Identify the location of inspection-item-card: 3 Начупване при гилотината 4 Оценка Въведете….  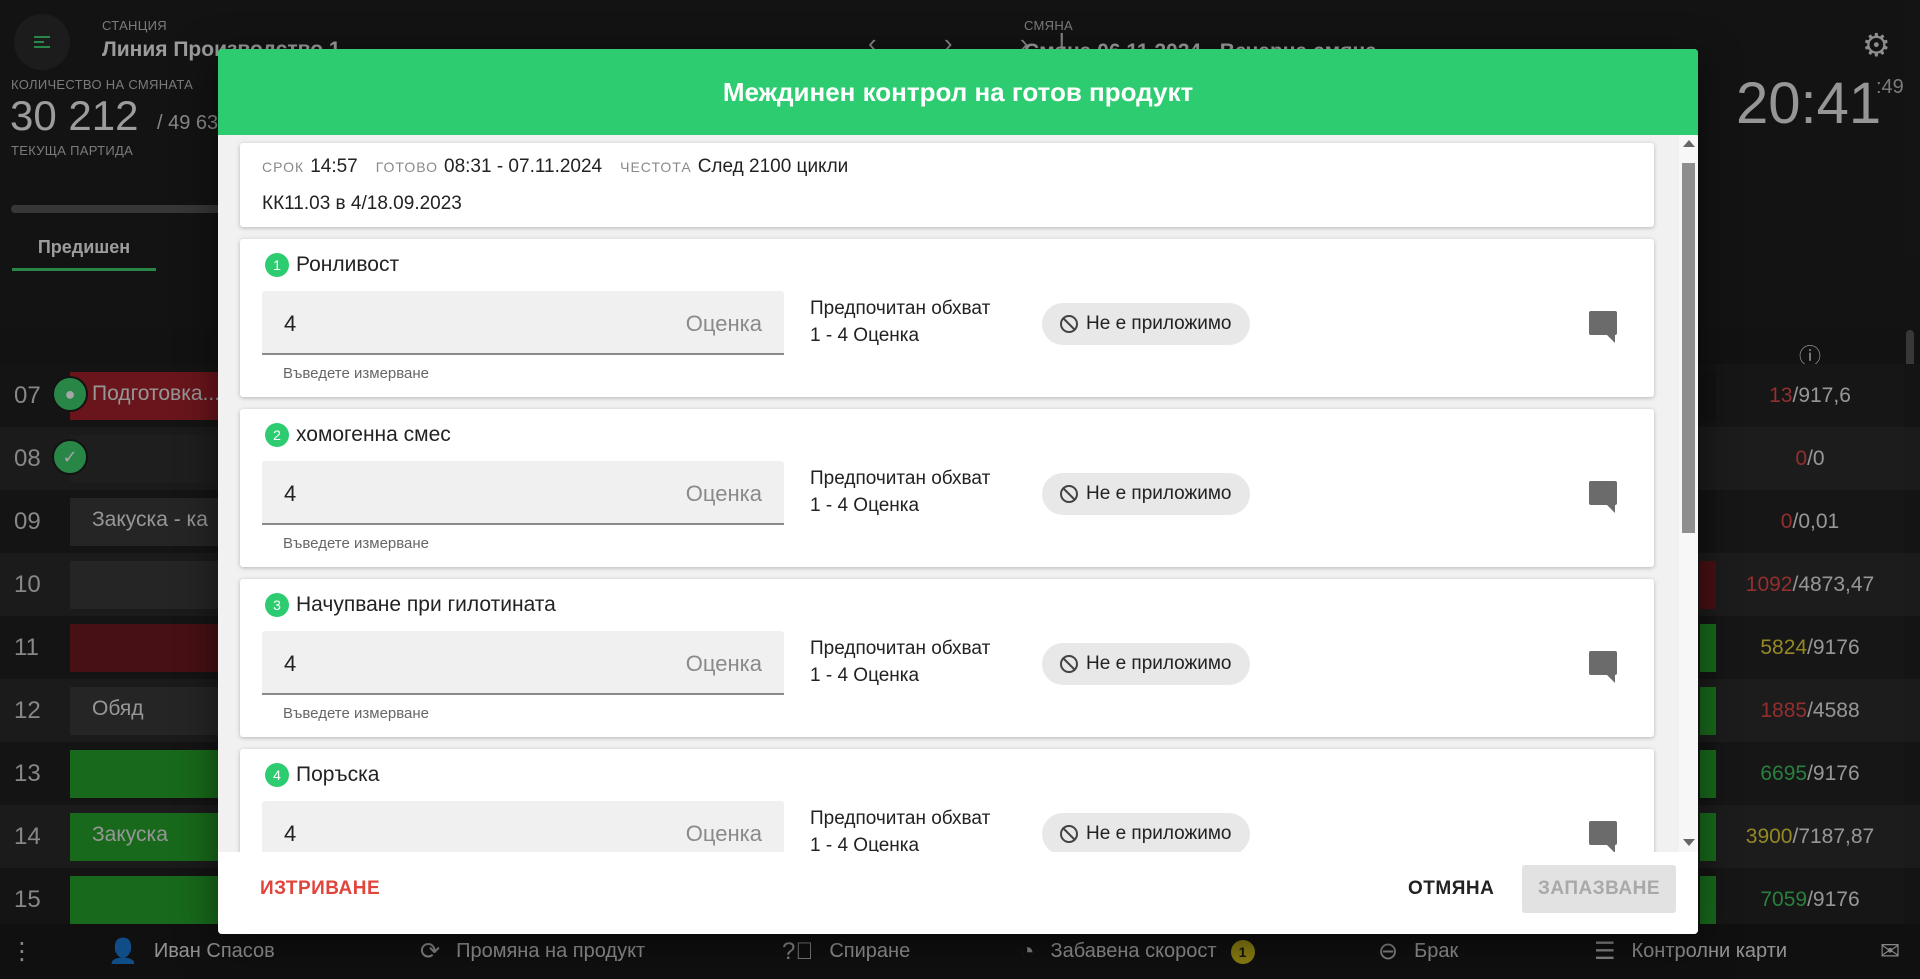
(947, 658).